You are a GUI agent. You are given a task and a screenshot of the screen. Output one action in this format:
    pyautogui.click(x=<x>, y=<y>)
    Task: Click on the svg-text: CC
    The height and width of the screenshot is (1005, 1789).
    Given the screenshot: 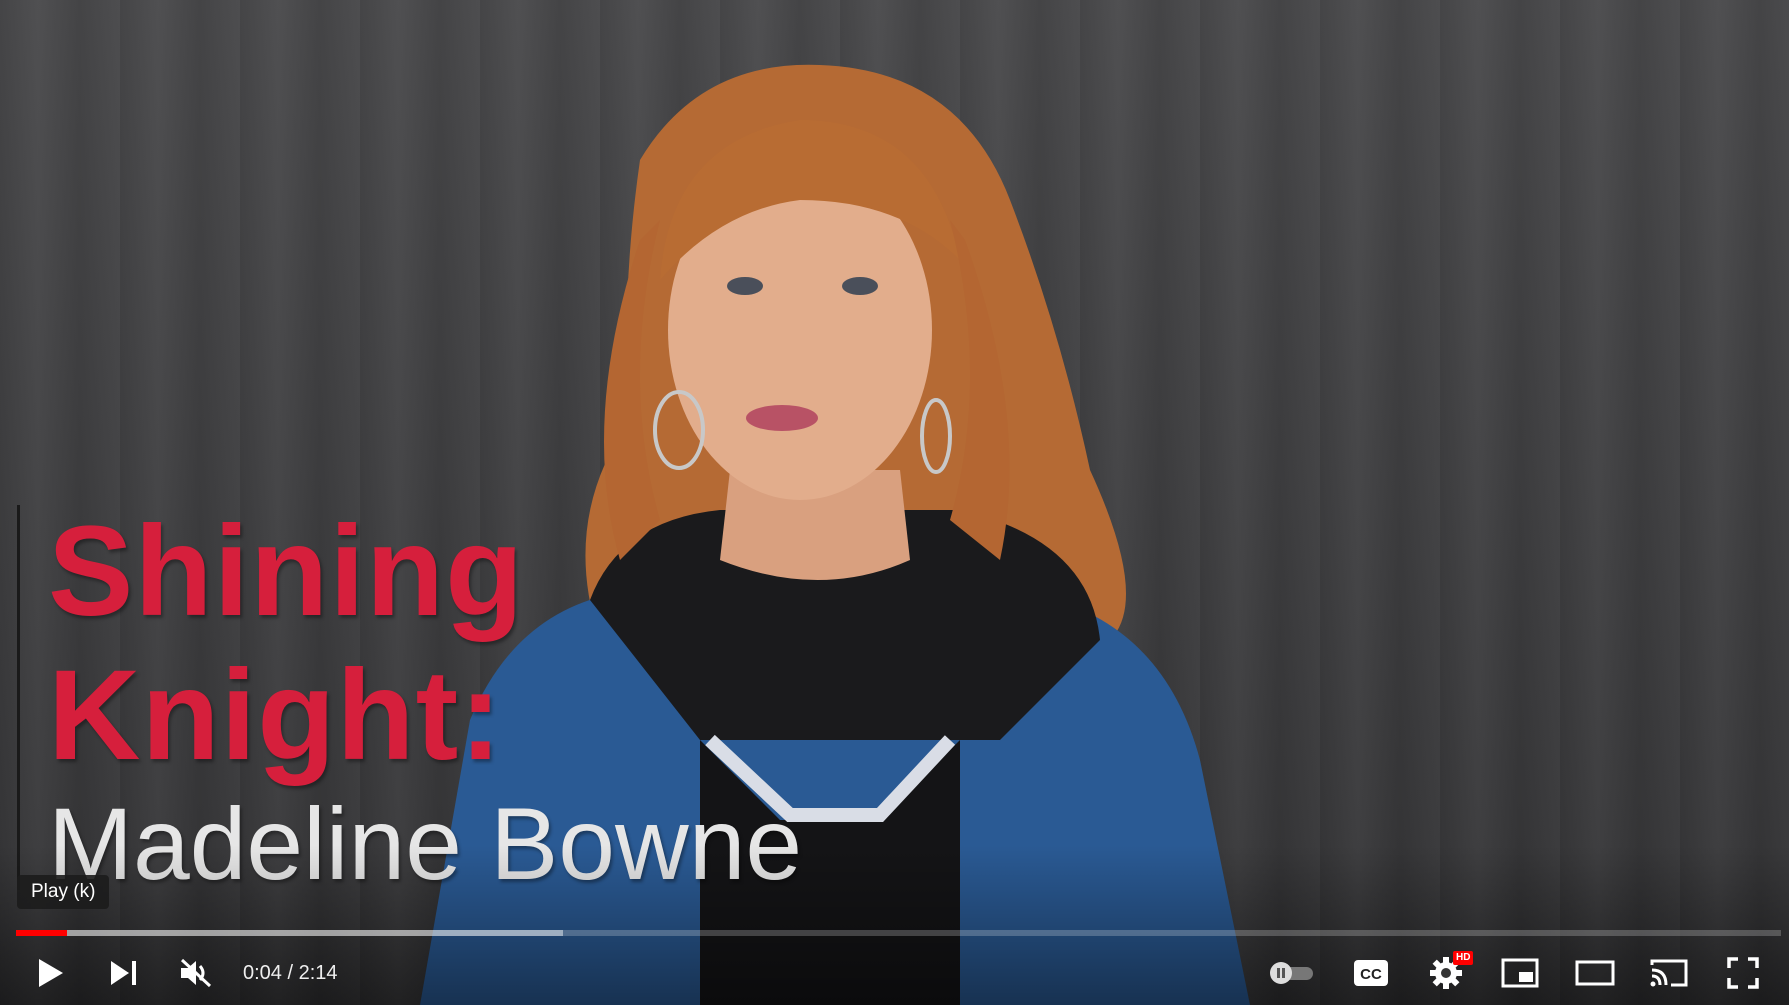 What is the action you would take?
    pyautogui.click(x=1371, y=974)
    